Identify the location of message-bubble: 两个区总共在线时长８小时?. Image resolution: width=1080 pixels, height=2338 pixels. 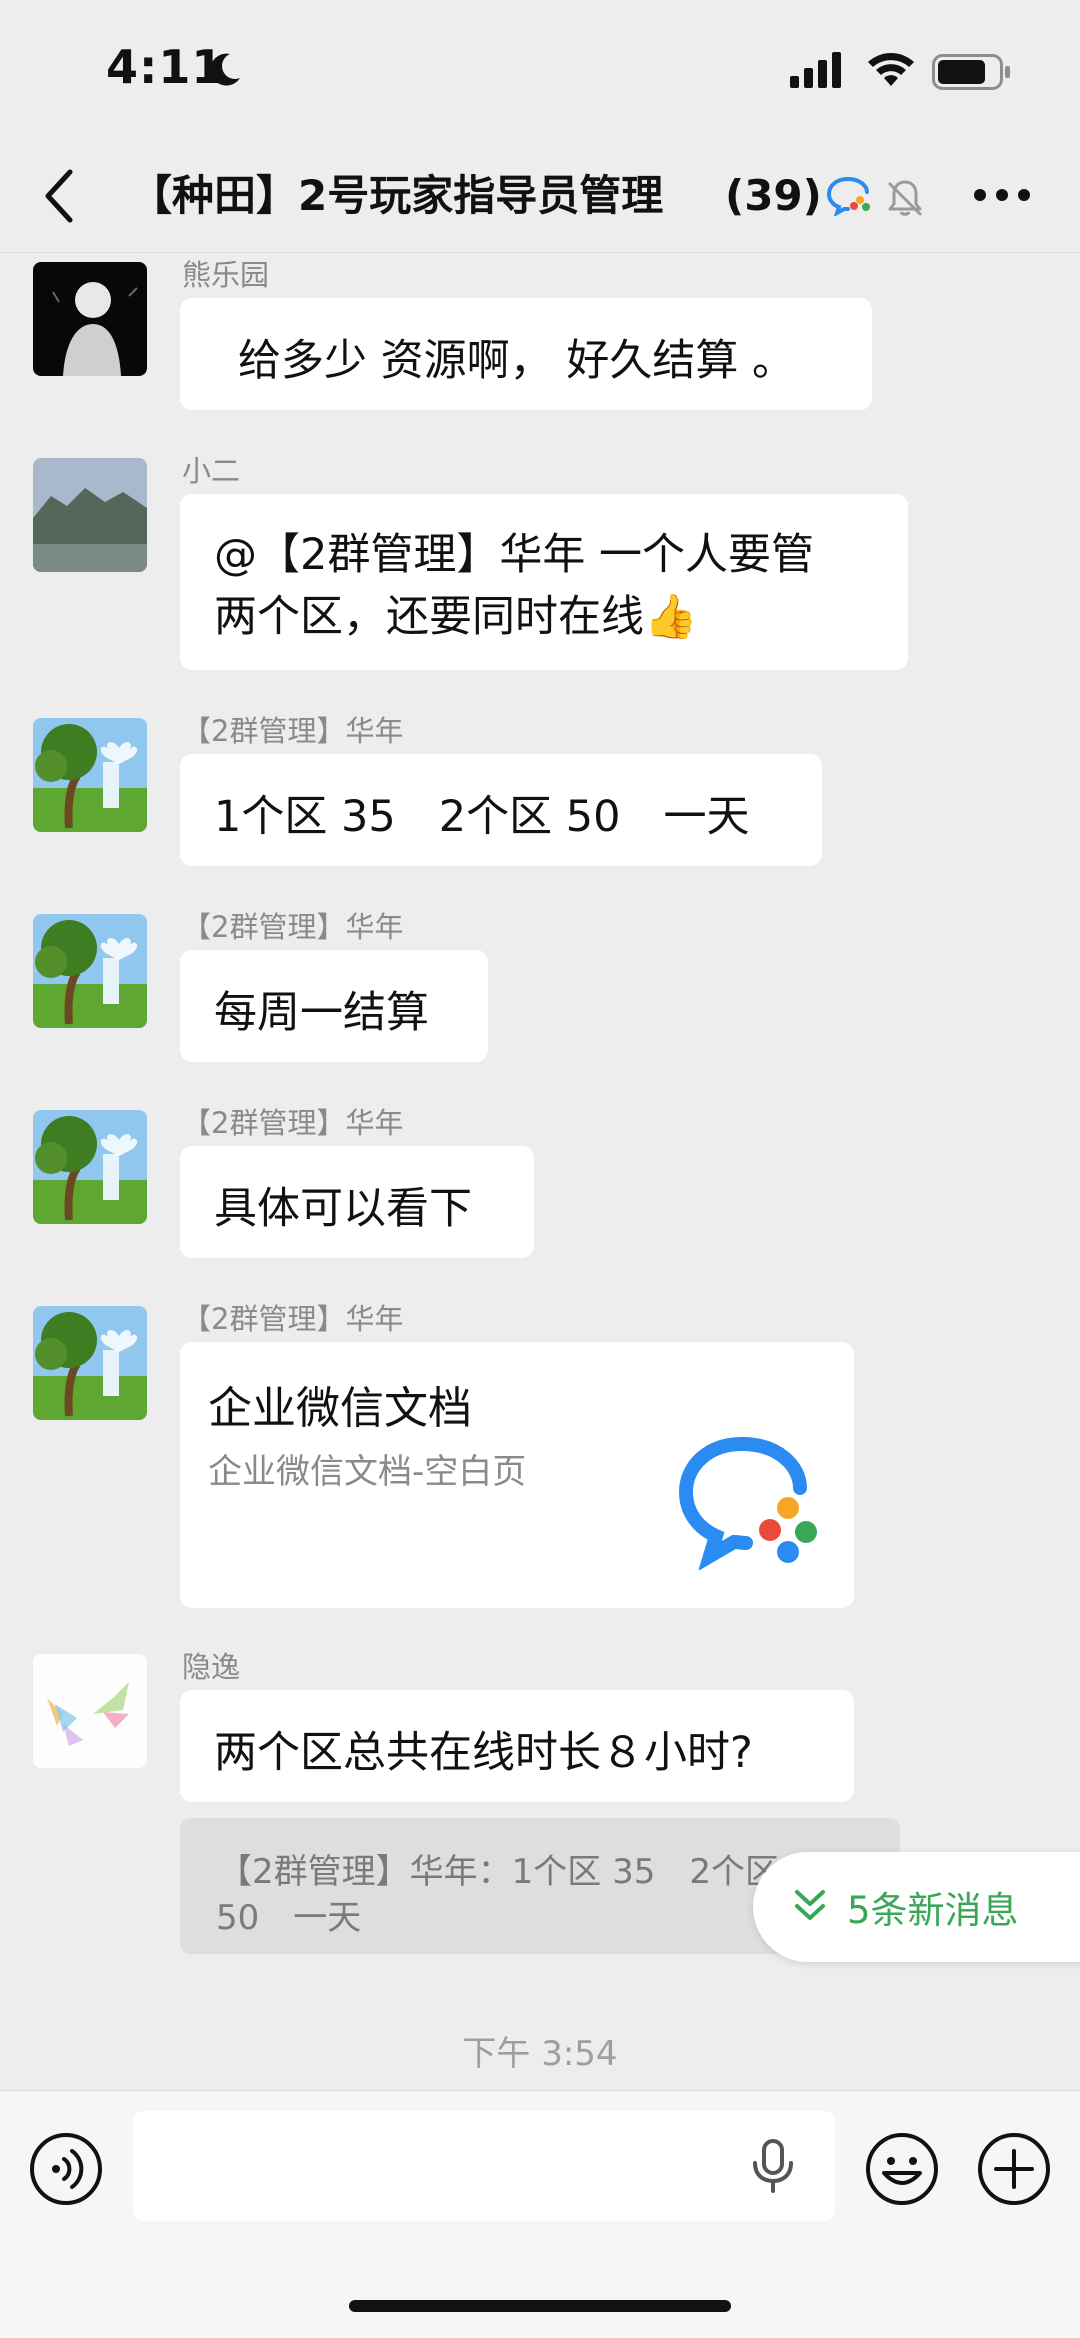
(517, 1746).